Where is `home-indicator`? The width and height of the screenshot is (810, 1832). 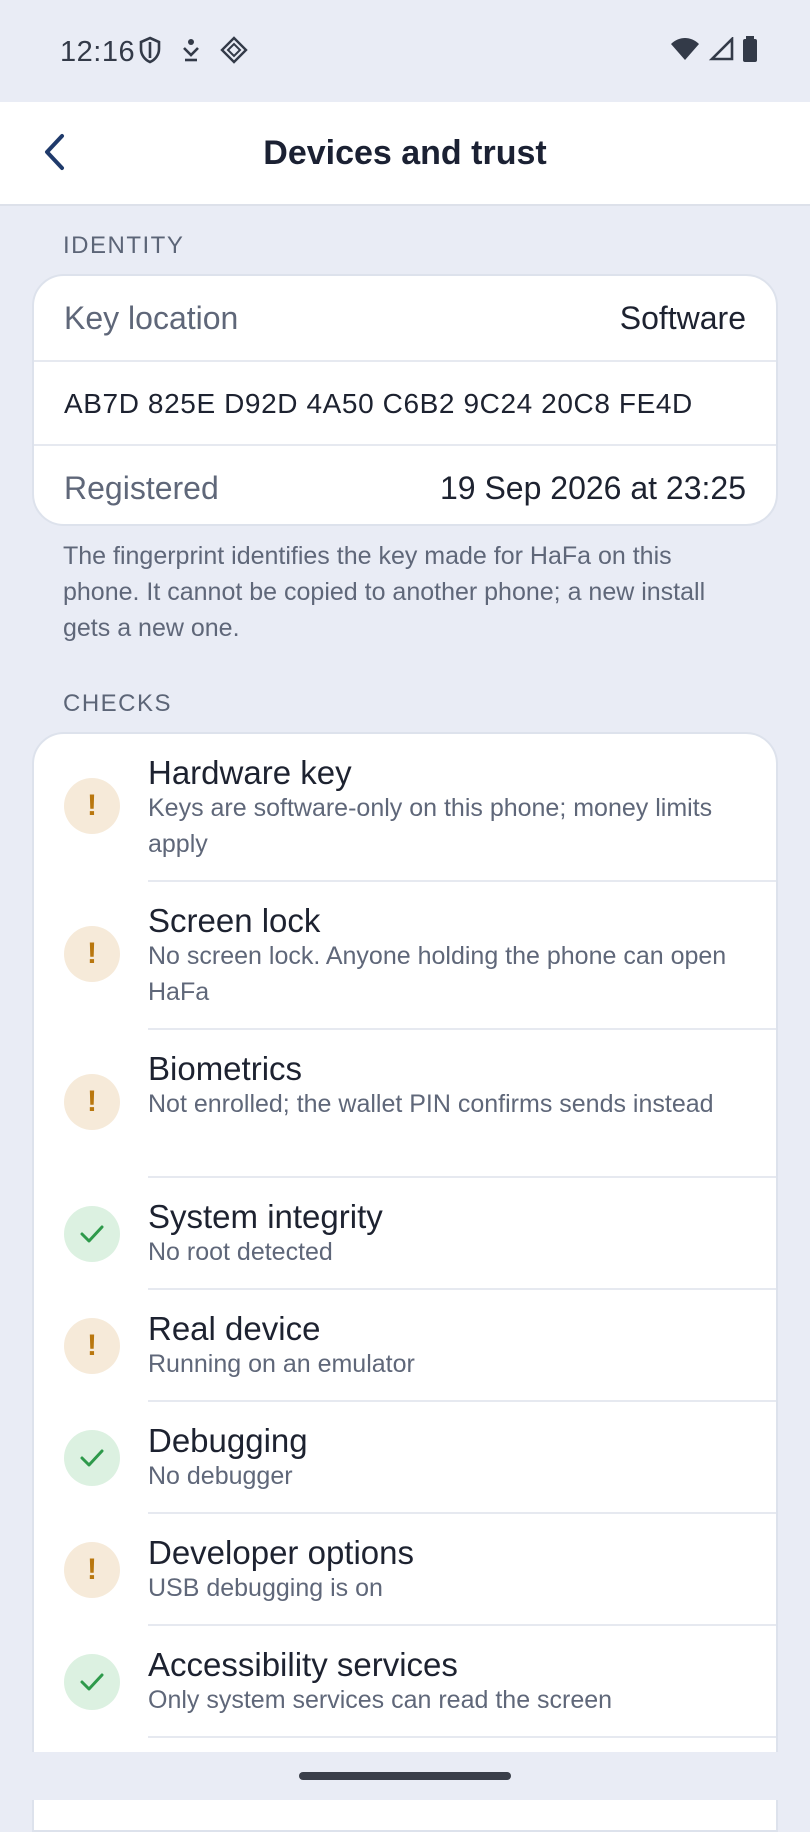
home-indicator is located at coordinates (405, 1776).